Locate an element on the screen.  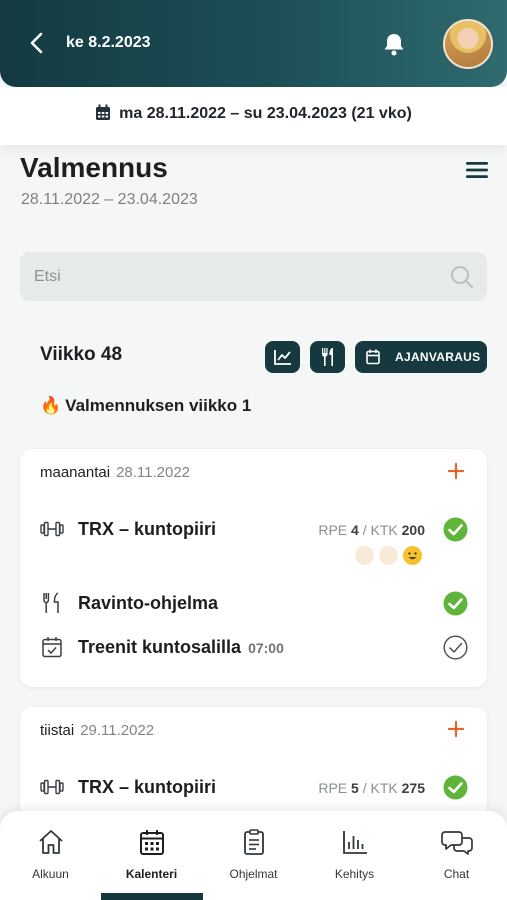
day-header: maanantai 28.11.2022 is located at coordinates (115, 472).